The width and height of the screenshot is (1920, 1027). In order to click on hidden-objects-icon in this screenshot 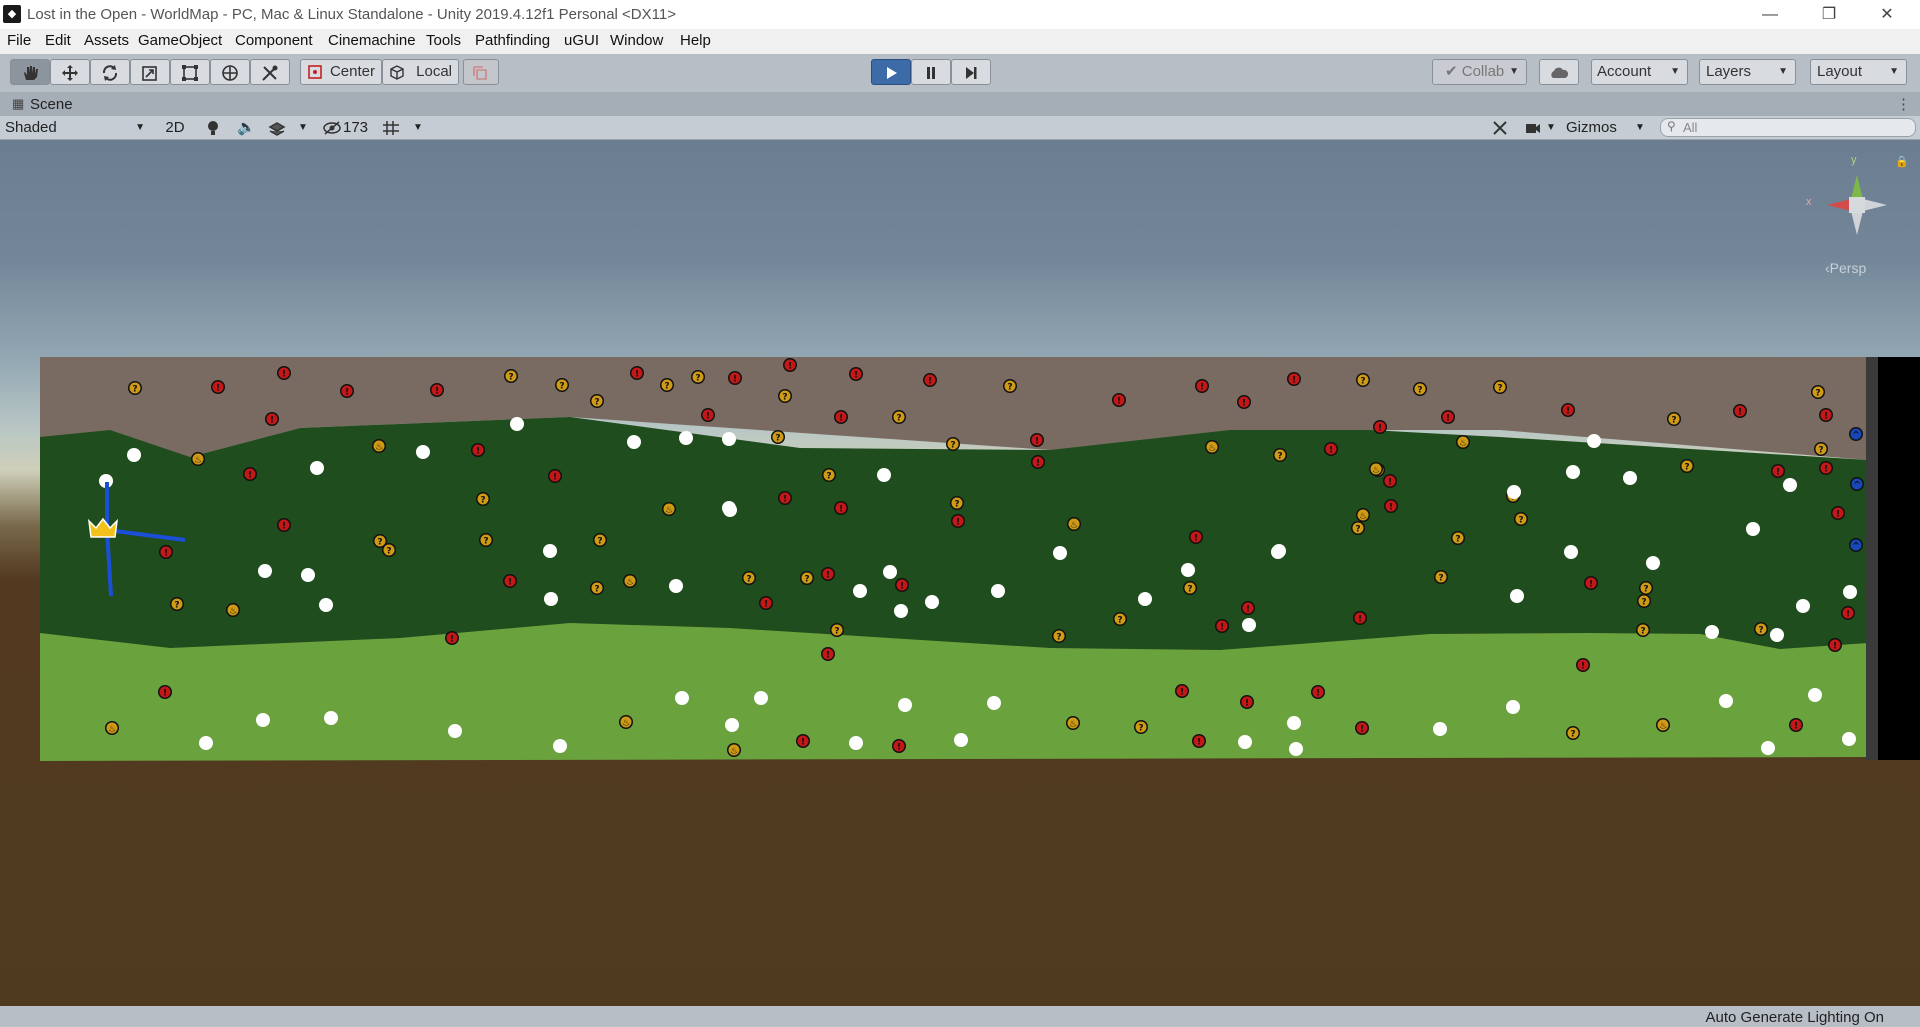, I will do `click(332, 128)`.